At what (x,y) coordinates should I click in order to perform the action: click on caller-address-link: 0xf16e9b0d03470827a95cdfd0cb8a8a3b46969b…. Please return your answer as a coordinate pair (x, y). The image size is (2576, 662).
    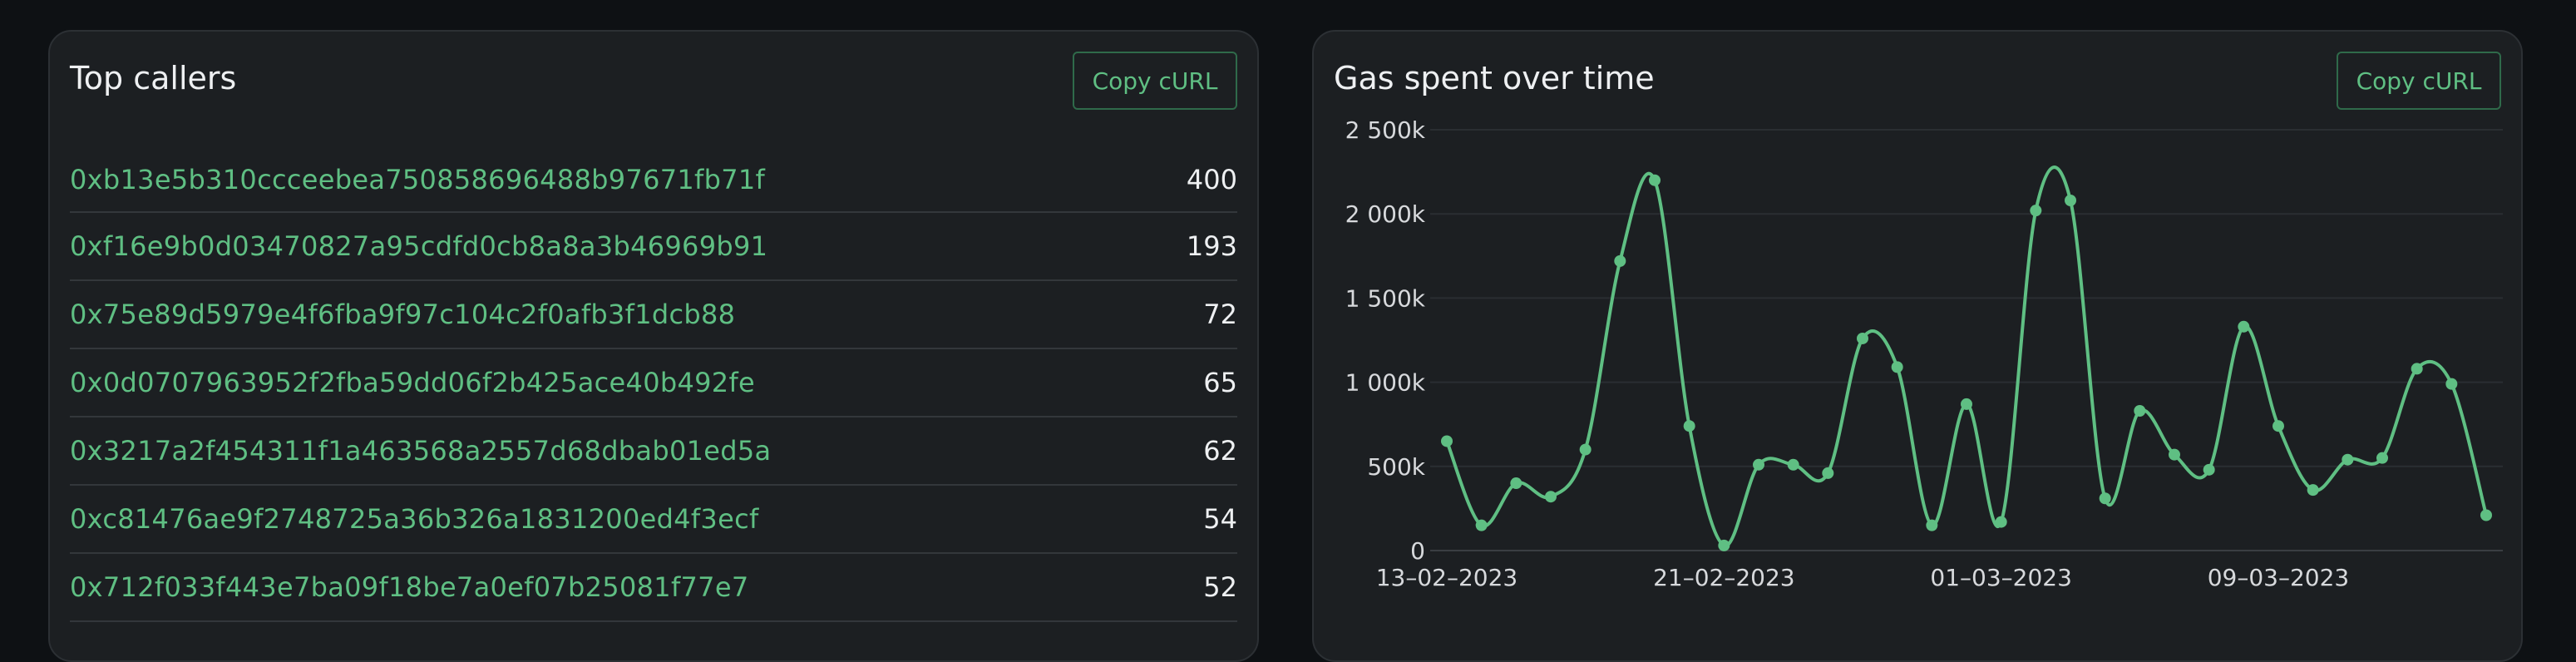
    Looking at the image, I should click on (418, 246).